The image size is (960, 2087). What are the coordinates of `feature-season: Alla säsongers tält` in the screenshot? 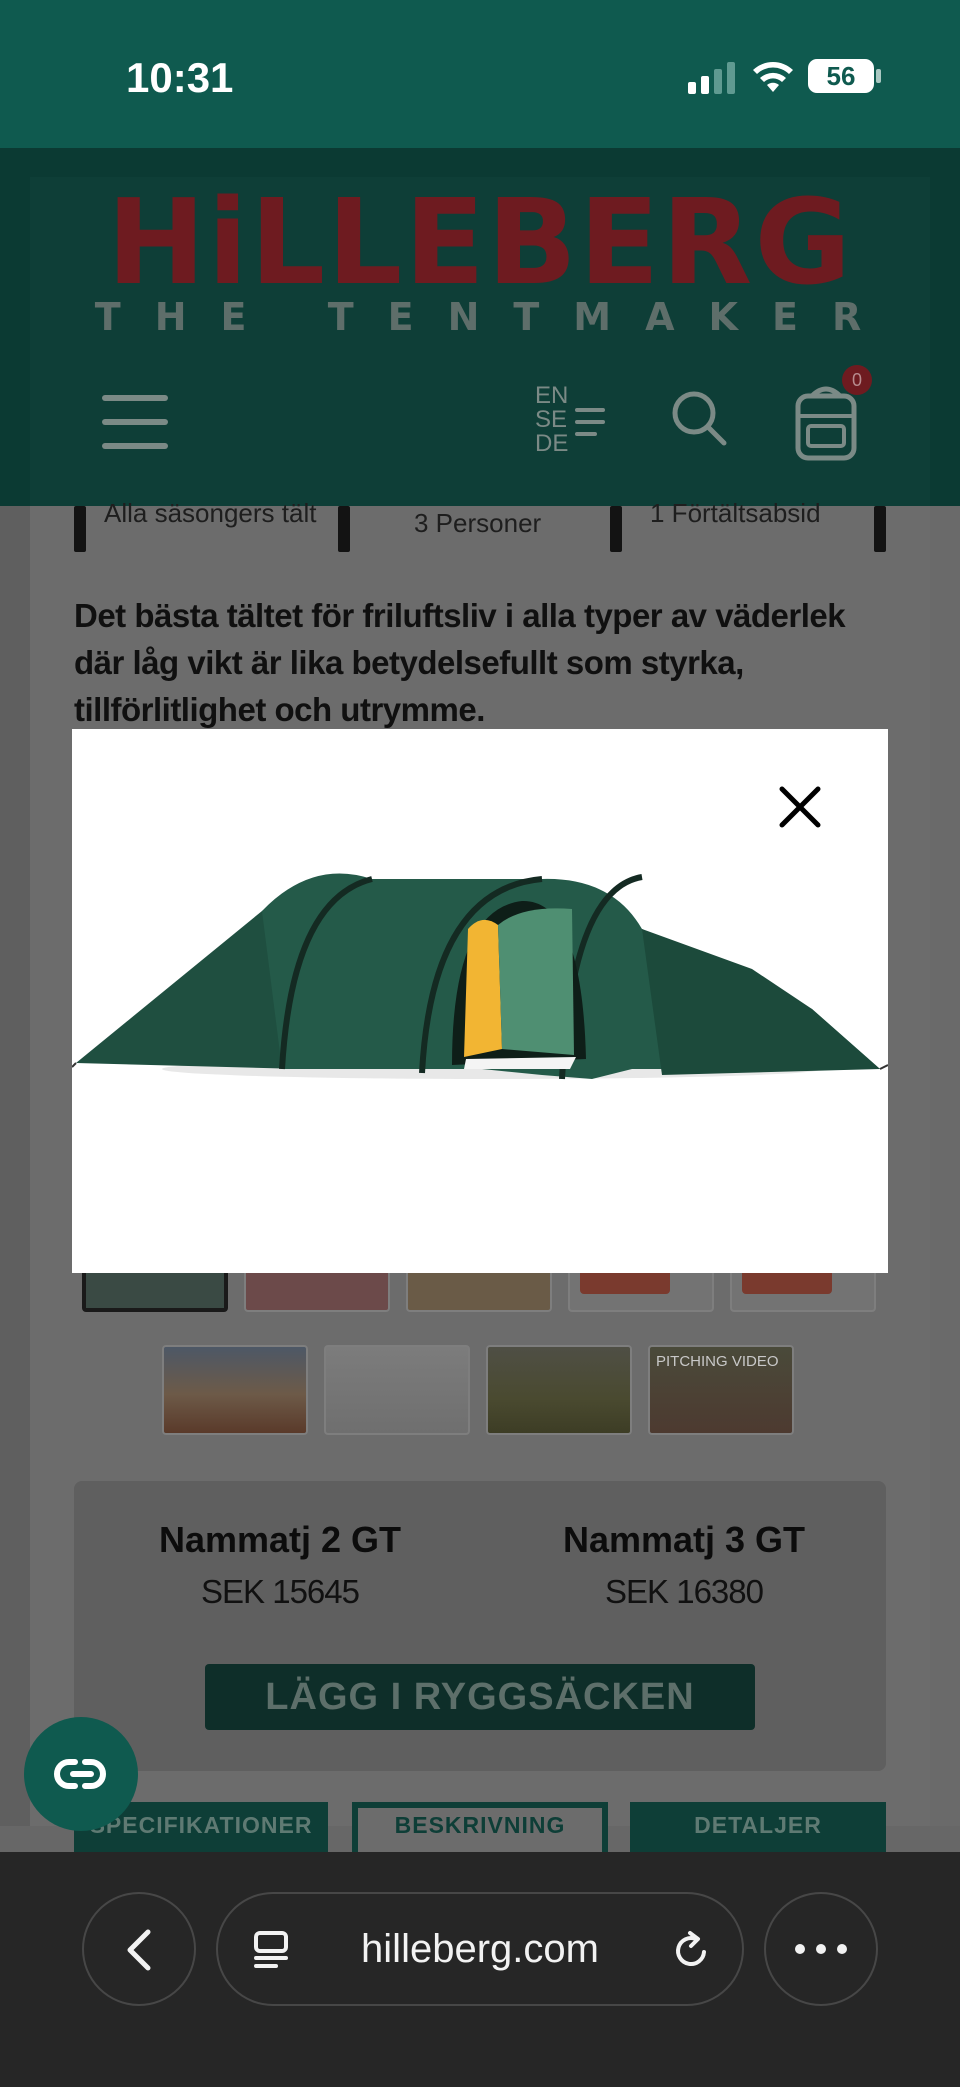 It's located at (210, 513).